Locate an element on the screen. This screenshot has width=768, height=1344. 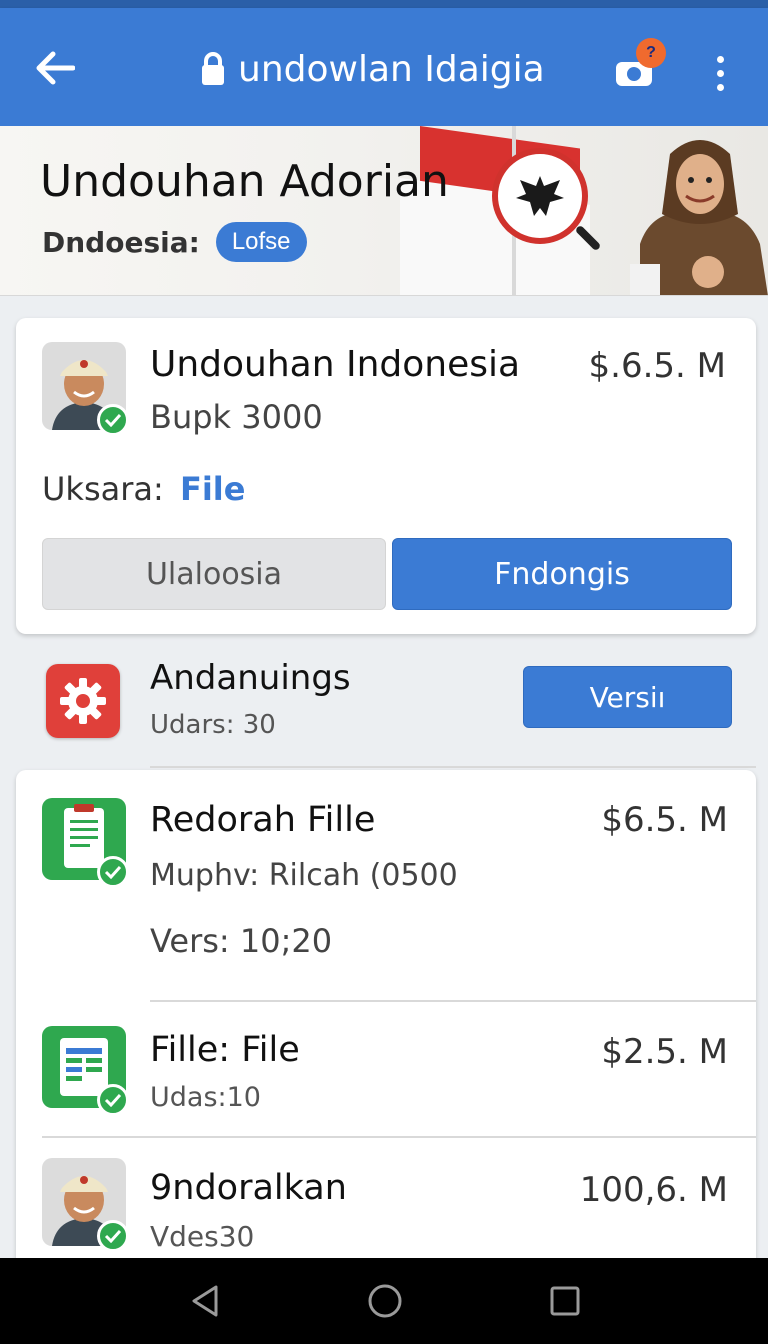
list-item: 9ndoralkan 100,6. M Vdes30 is located at coordinates (386, 1204).